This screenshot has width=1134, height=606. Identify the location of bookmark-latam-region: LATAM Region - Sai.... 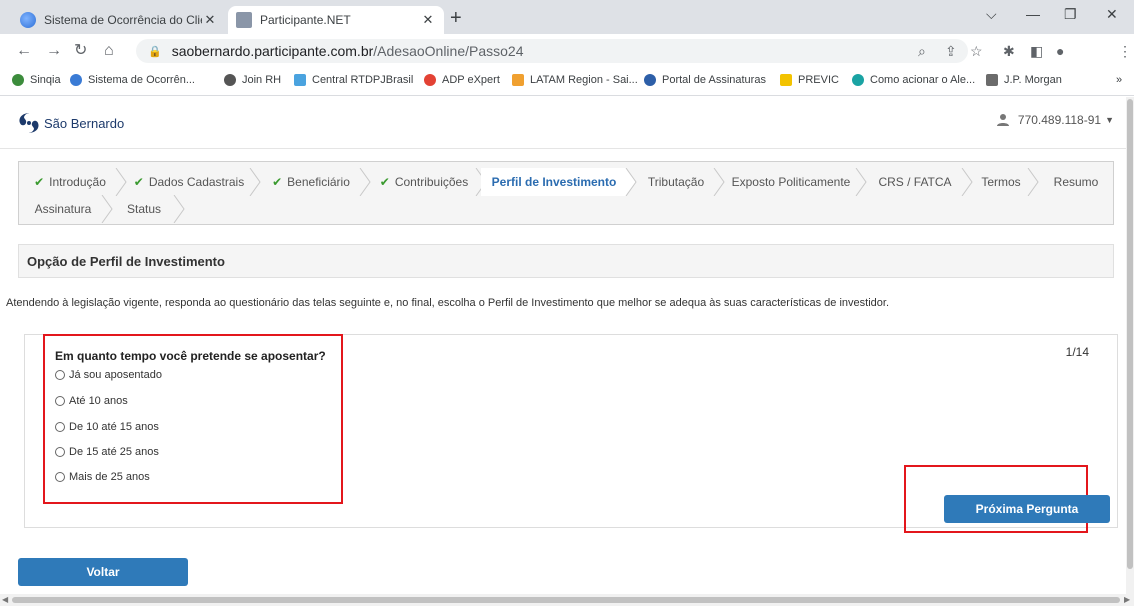
(575, 80).